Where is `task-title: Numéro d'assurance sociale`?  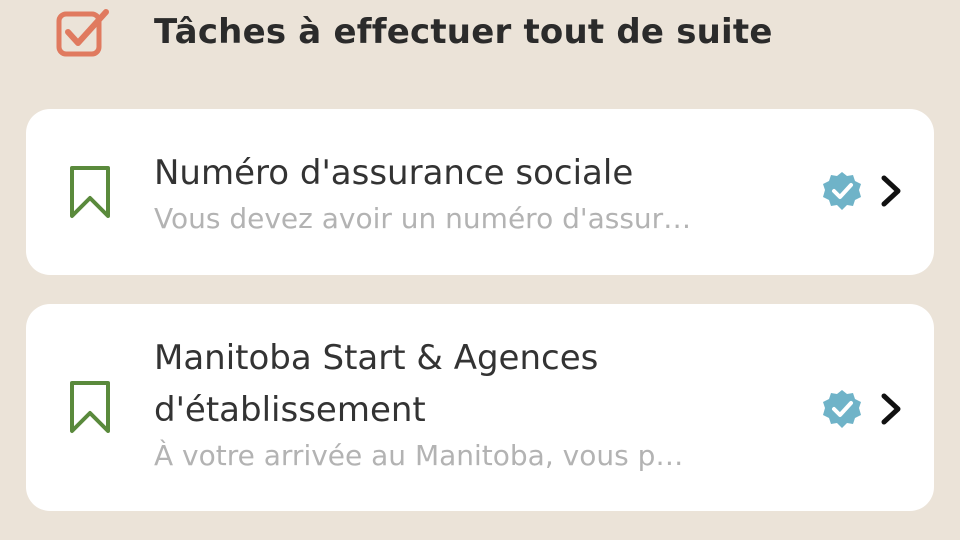 task-title: Numéro d'assurance sociale is located at coordinates (394, 173).